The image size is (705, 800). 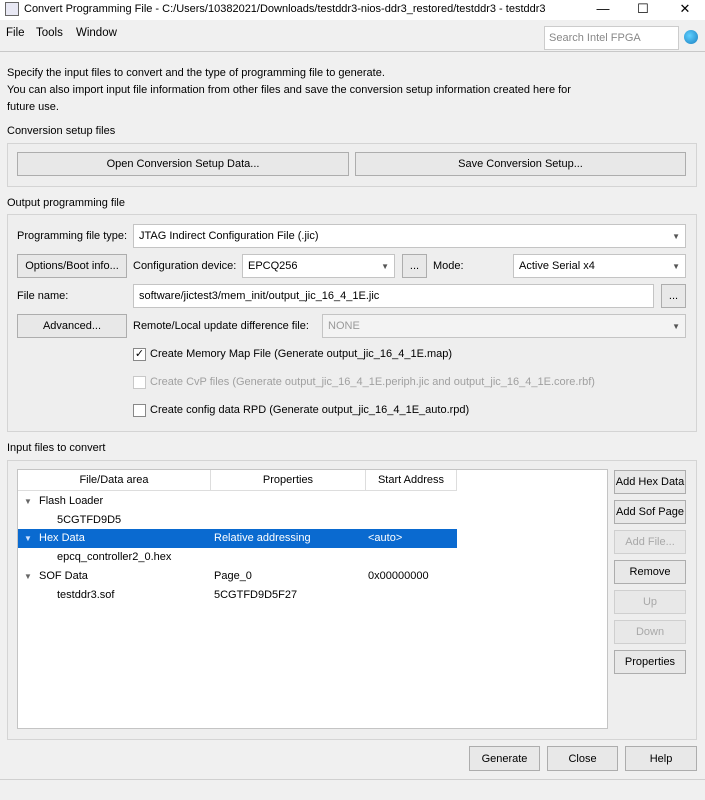 What do you see at coordinates (56, 448) in the screenshot?
I see `input-heading: Input files to convert` at bounding box center [56, 448].